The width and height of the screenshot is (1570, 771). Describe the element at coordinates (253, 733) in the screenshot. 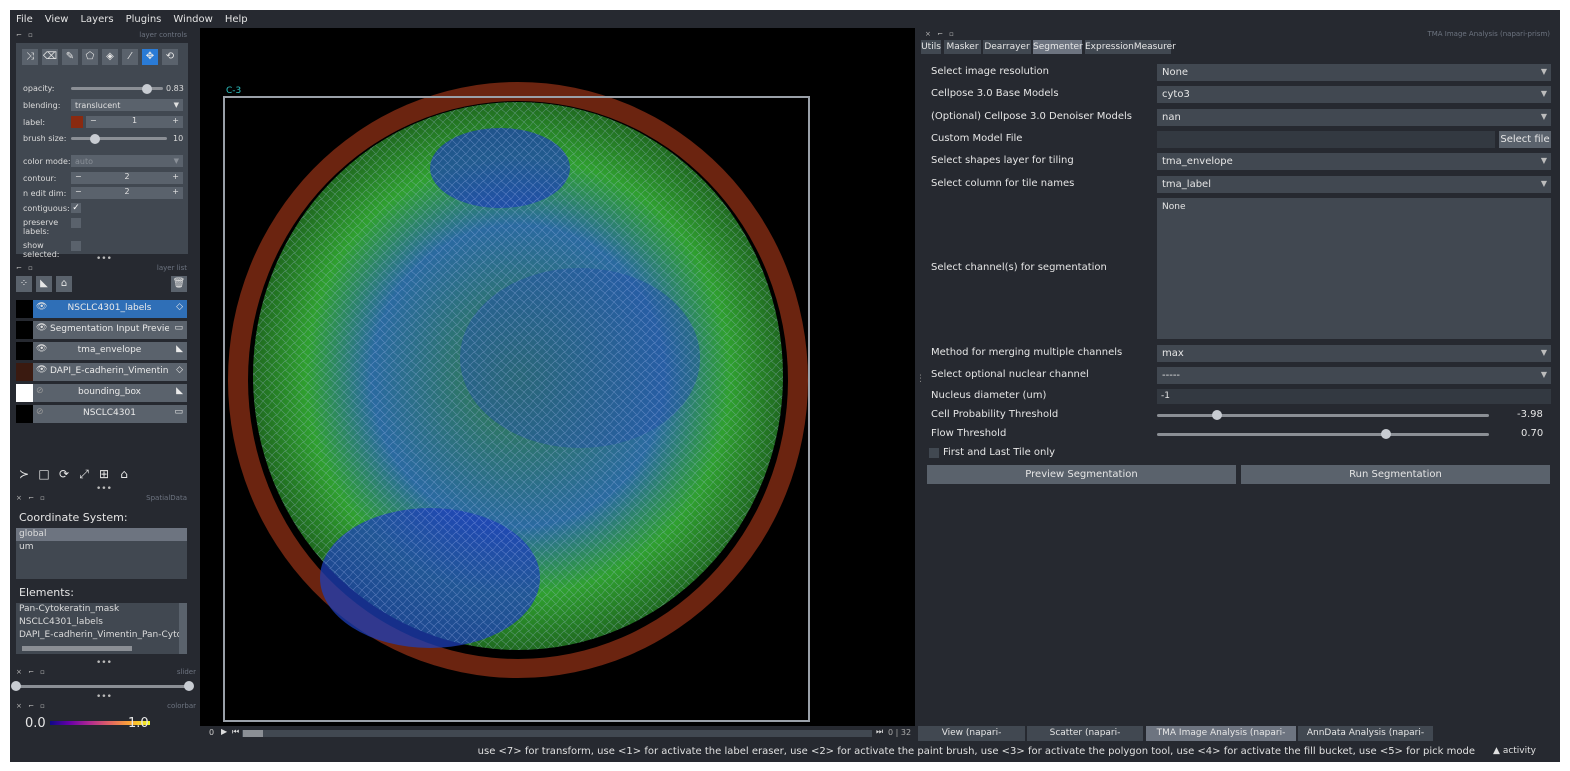

I see `dims-slider-handle` at that location.